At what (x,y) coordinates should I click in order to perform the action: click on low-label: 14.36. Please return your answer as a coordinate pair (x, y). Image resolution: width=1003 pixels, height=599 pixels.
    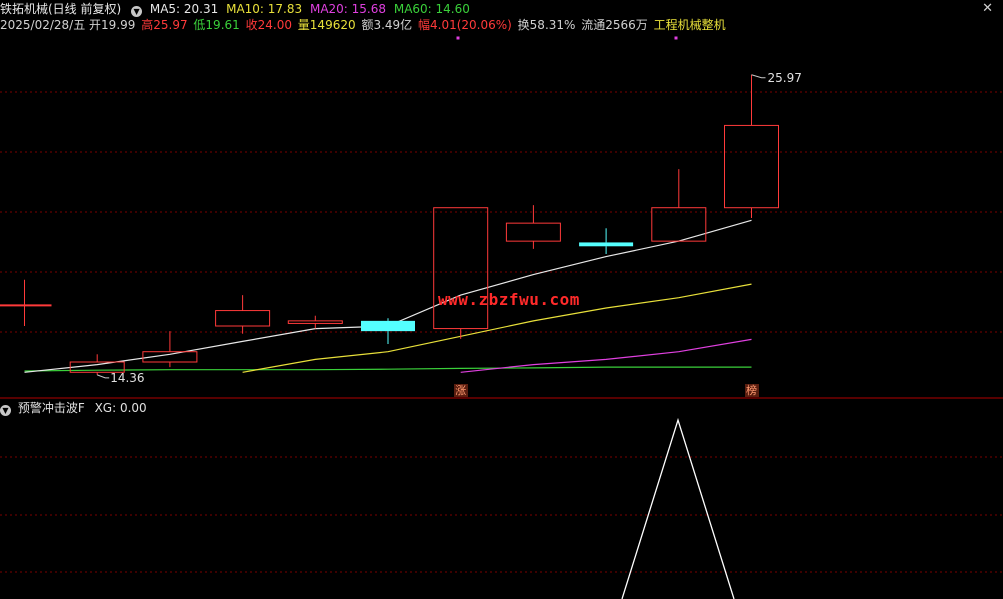
    Looking at the image, I should click on (127, 378).